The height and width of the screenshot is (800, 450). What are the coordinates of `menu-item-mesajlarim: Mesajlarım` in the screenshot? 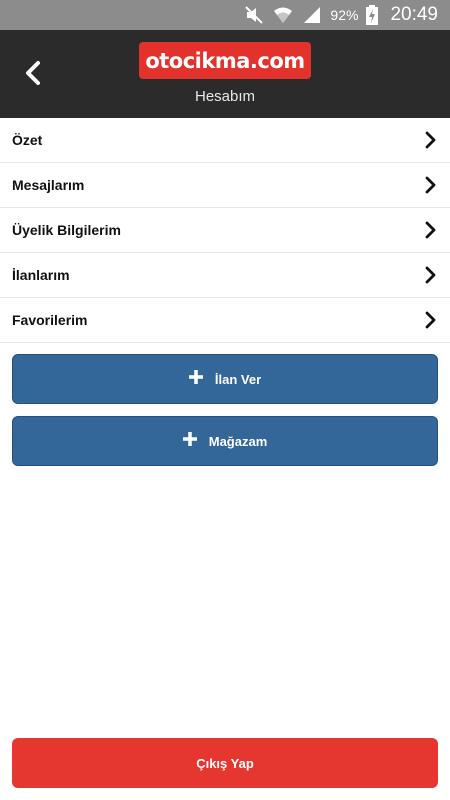 It's located at (225, 185).